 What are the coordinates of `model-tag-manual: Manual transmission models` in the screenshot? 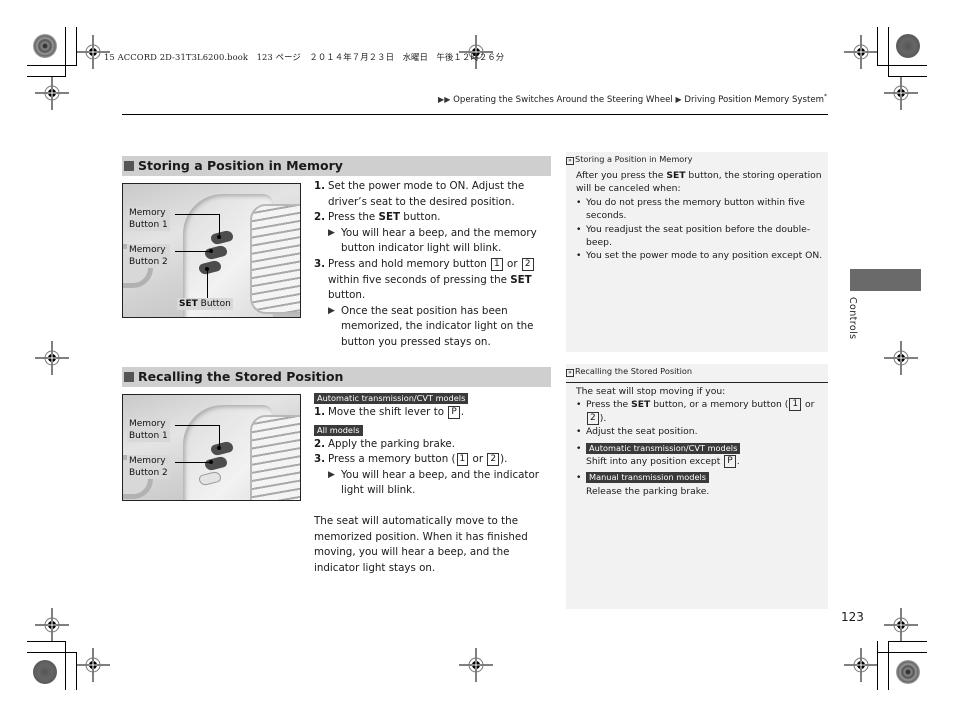 It's located at (648, 478).